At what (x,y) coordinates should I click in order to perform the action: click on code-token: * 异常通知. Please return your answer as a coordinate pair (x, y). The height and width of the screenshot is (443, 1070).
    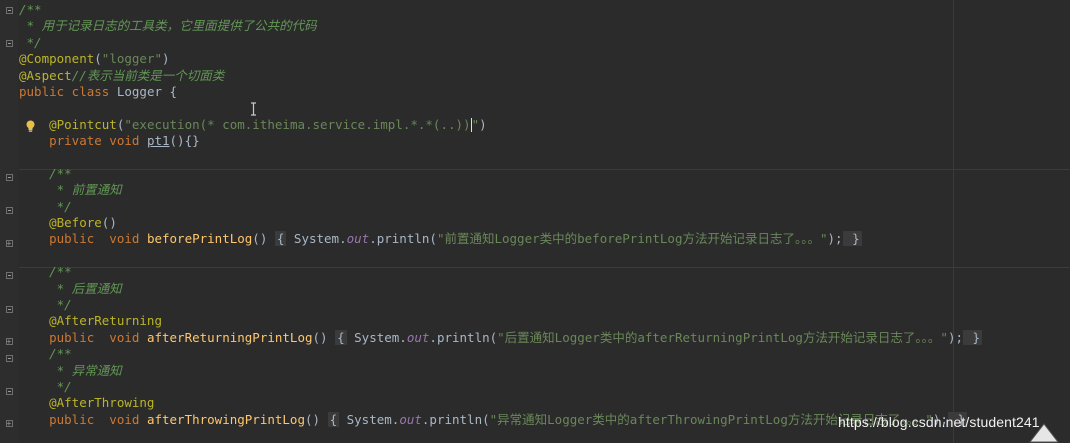
    Looking at the image, I should click on (70, 370).